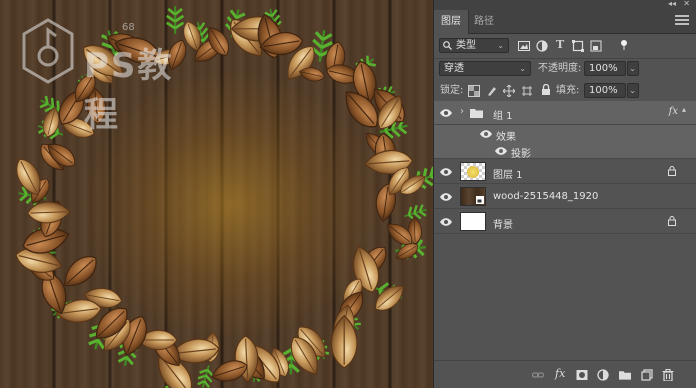 This screenshot has height=388, width=696. I want to click on layers-bottom-toolbar: fx, so click(565, 374).